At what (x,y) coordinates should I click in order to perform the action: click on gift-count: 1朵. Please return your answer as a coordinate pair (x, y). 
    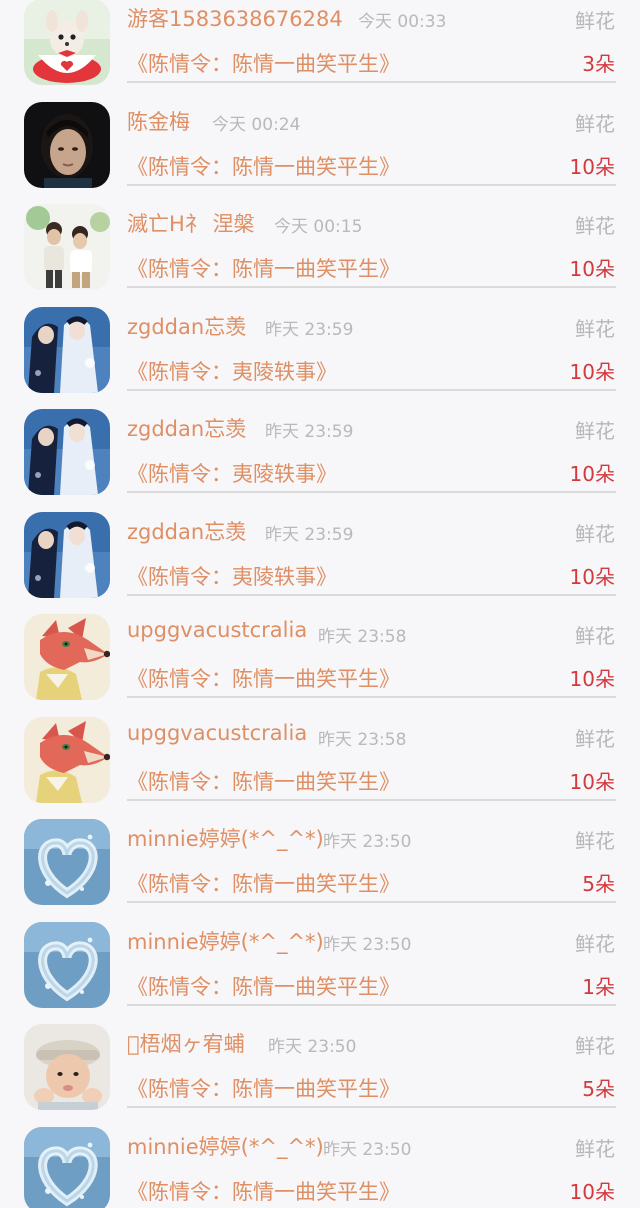
    Looking at the image, I should click on (598, 986).